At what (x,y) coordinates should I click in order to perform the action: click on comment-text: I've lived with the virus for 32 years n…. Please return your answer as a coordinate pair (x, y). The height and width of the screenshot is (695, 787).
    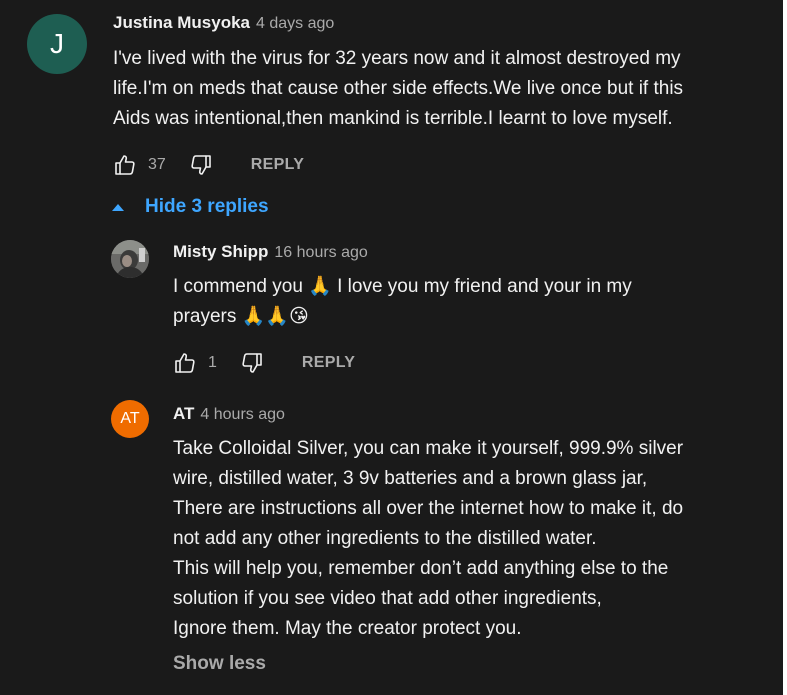
    Looking at the image, I should click on (398, 89).